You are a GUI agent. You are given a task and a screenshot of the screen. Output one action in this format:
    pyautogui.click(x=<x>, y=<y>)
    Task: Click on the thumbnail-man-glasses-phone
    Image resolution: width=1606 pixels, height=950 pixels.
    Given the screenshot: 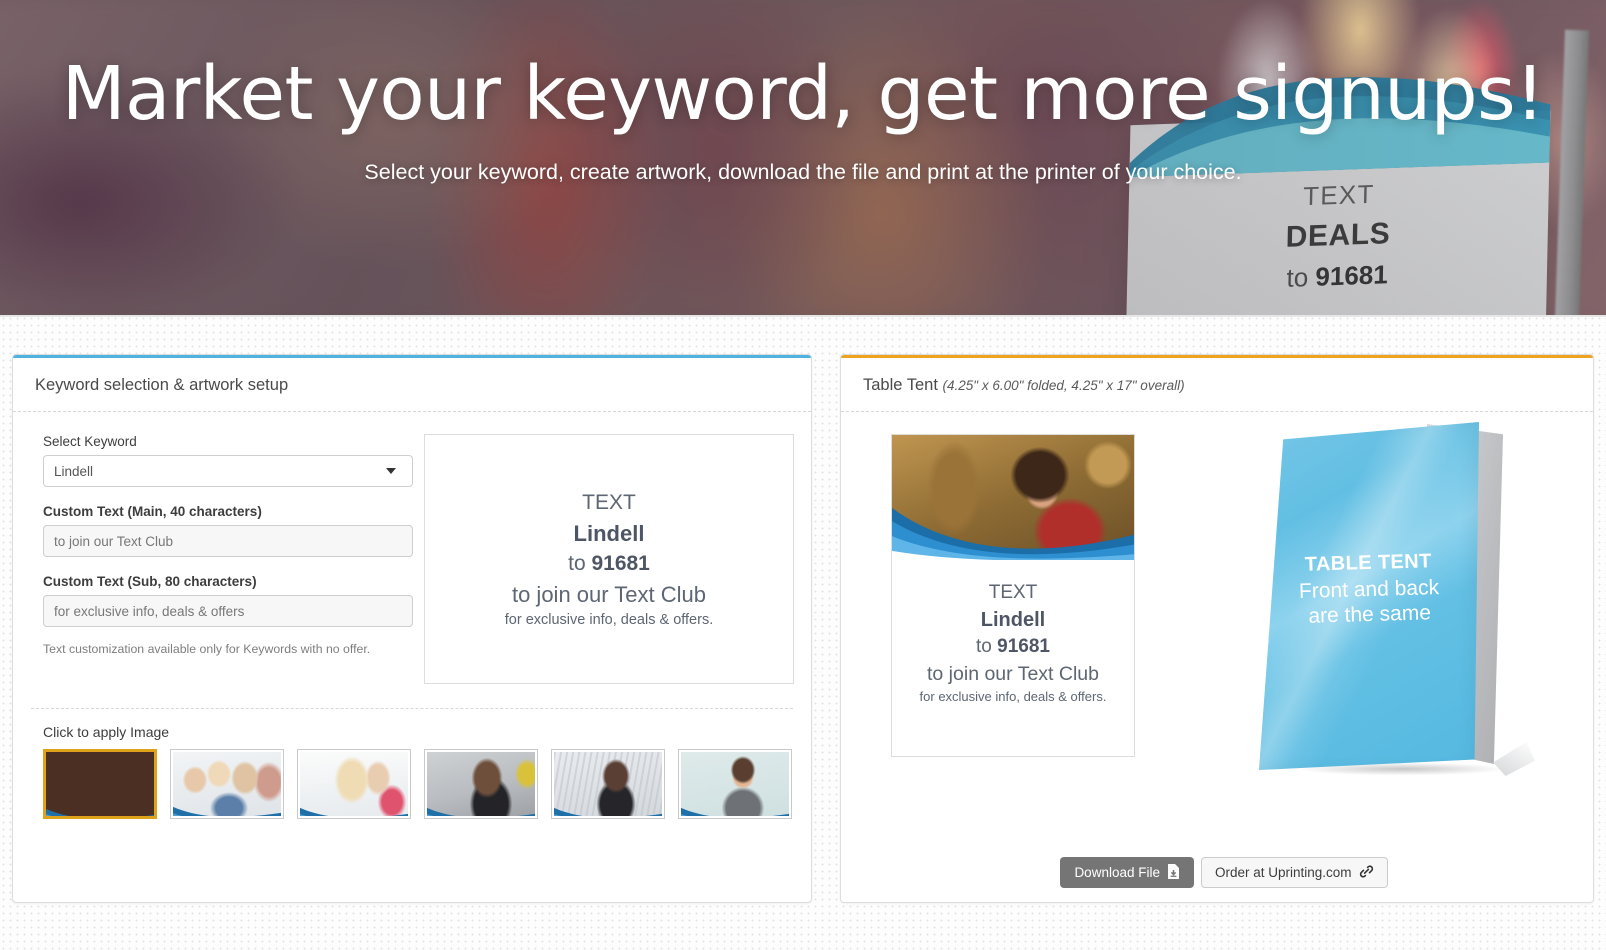 What is the action you would take?
    pyautogui.click(x=608, y=784)
    